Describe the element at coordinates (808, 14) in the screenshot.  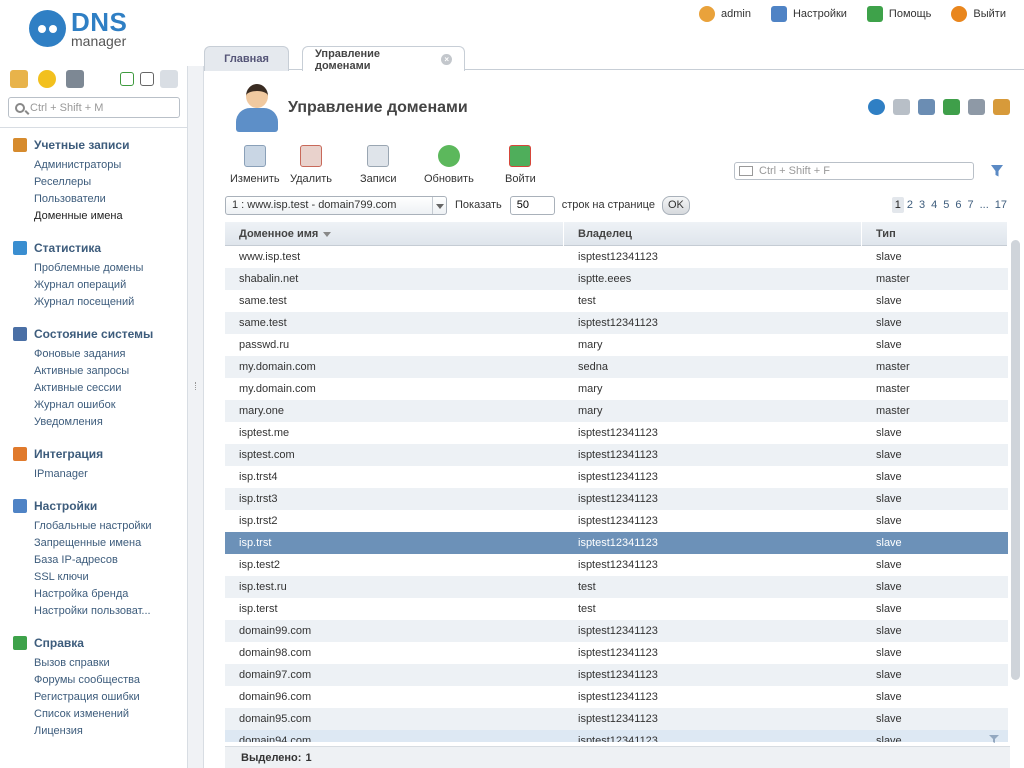
I see `settings-link: Настройки` at that location.